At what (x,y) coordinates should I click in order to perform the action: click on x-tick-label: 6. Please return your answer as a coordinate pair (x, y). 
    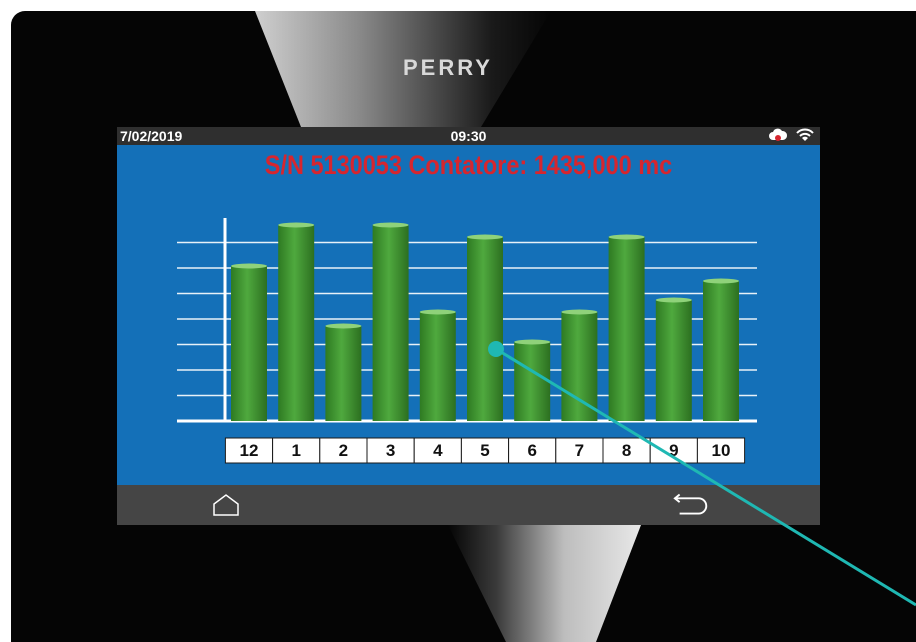
    Looking at the image, I should click on (531, 450).